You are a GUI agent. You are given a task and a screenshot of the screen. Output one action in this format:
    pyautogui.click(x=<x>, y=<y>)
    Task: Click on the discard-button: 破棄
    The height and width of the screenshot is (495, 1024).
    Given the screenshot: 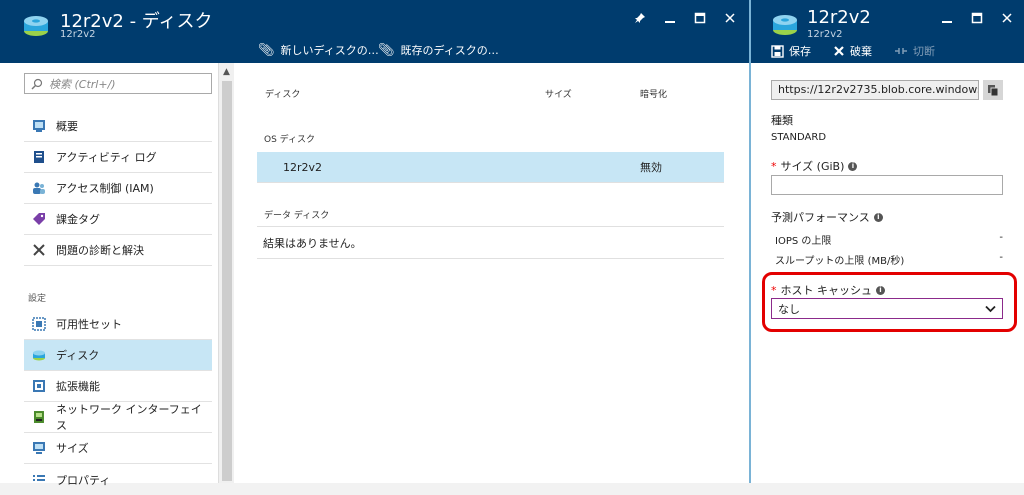 What is the action you would take?
    pyautogui.click(x=852, y=51)
    